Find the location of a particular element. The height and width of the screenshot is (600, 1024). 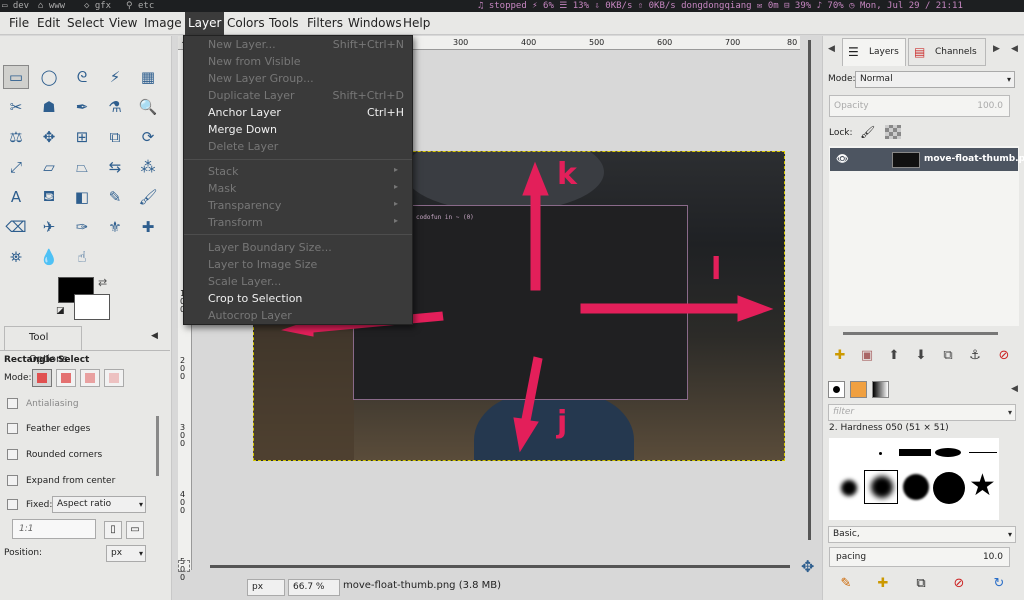

delete-brush-icon: ⊘ is located at coordinates (959, 584).